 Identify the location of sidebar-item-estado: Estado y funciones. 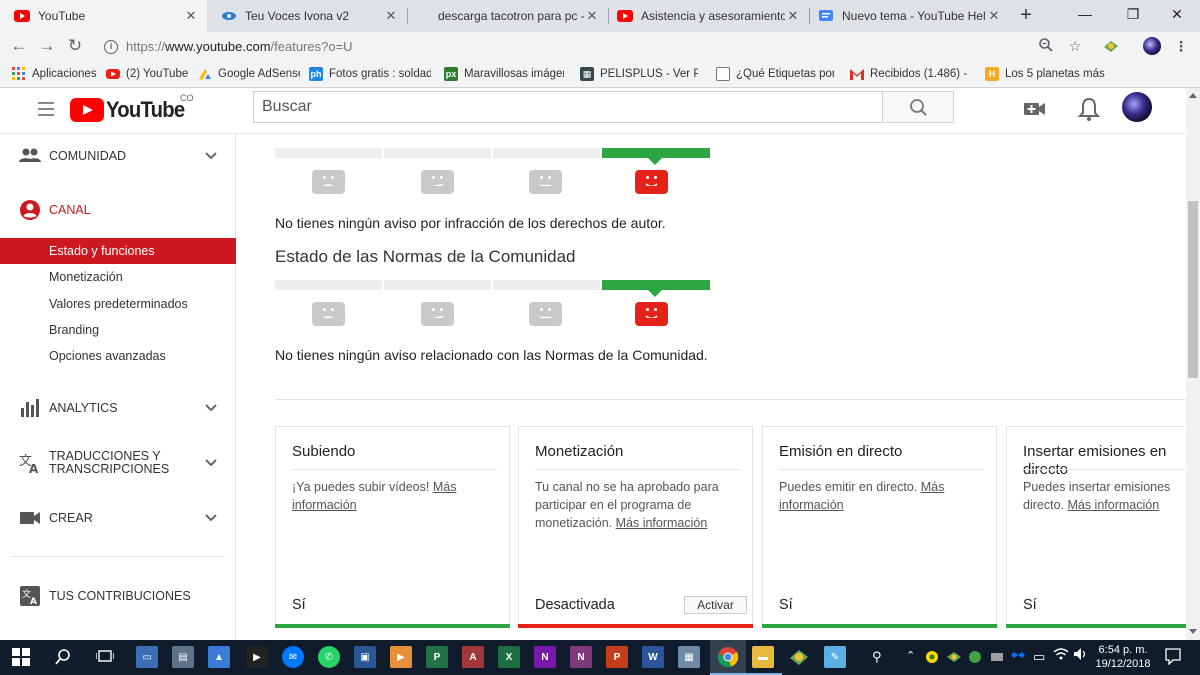
(118, 251).